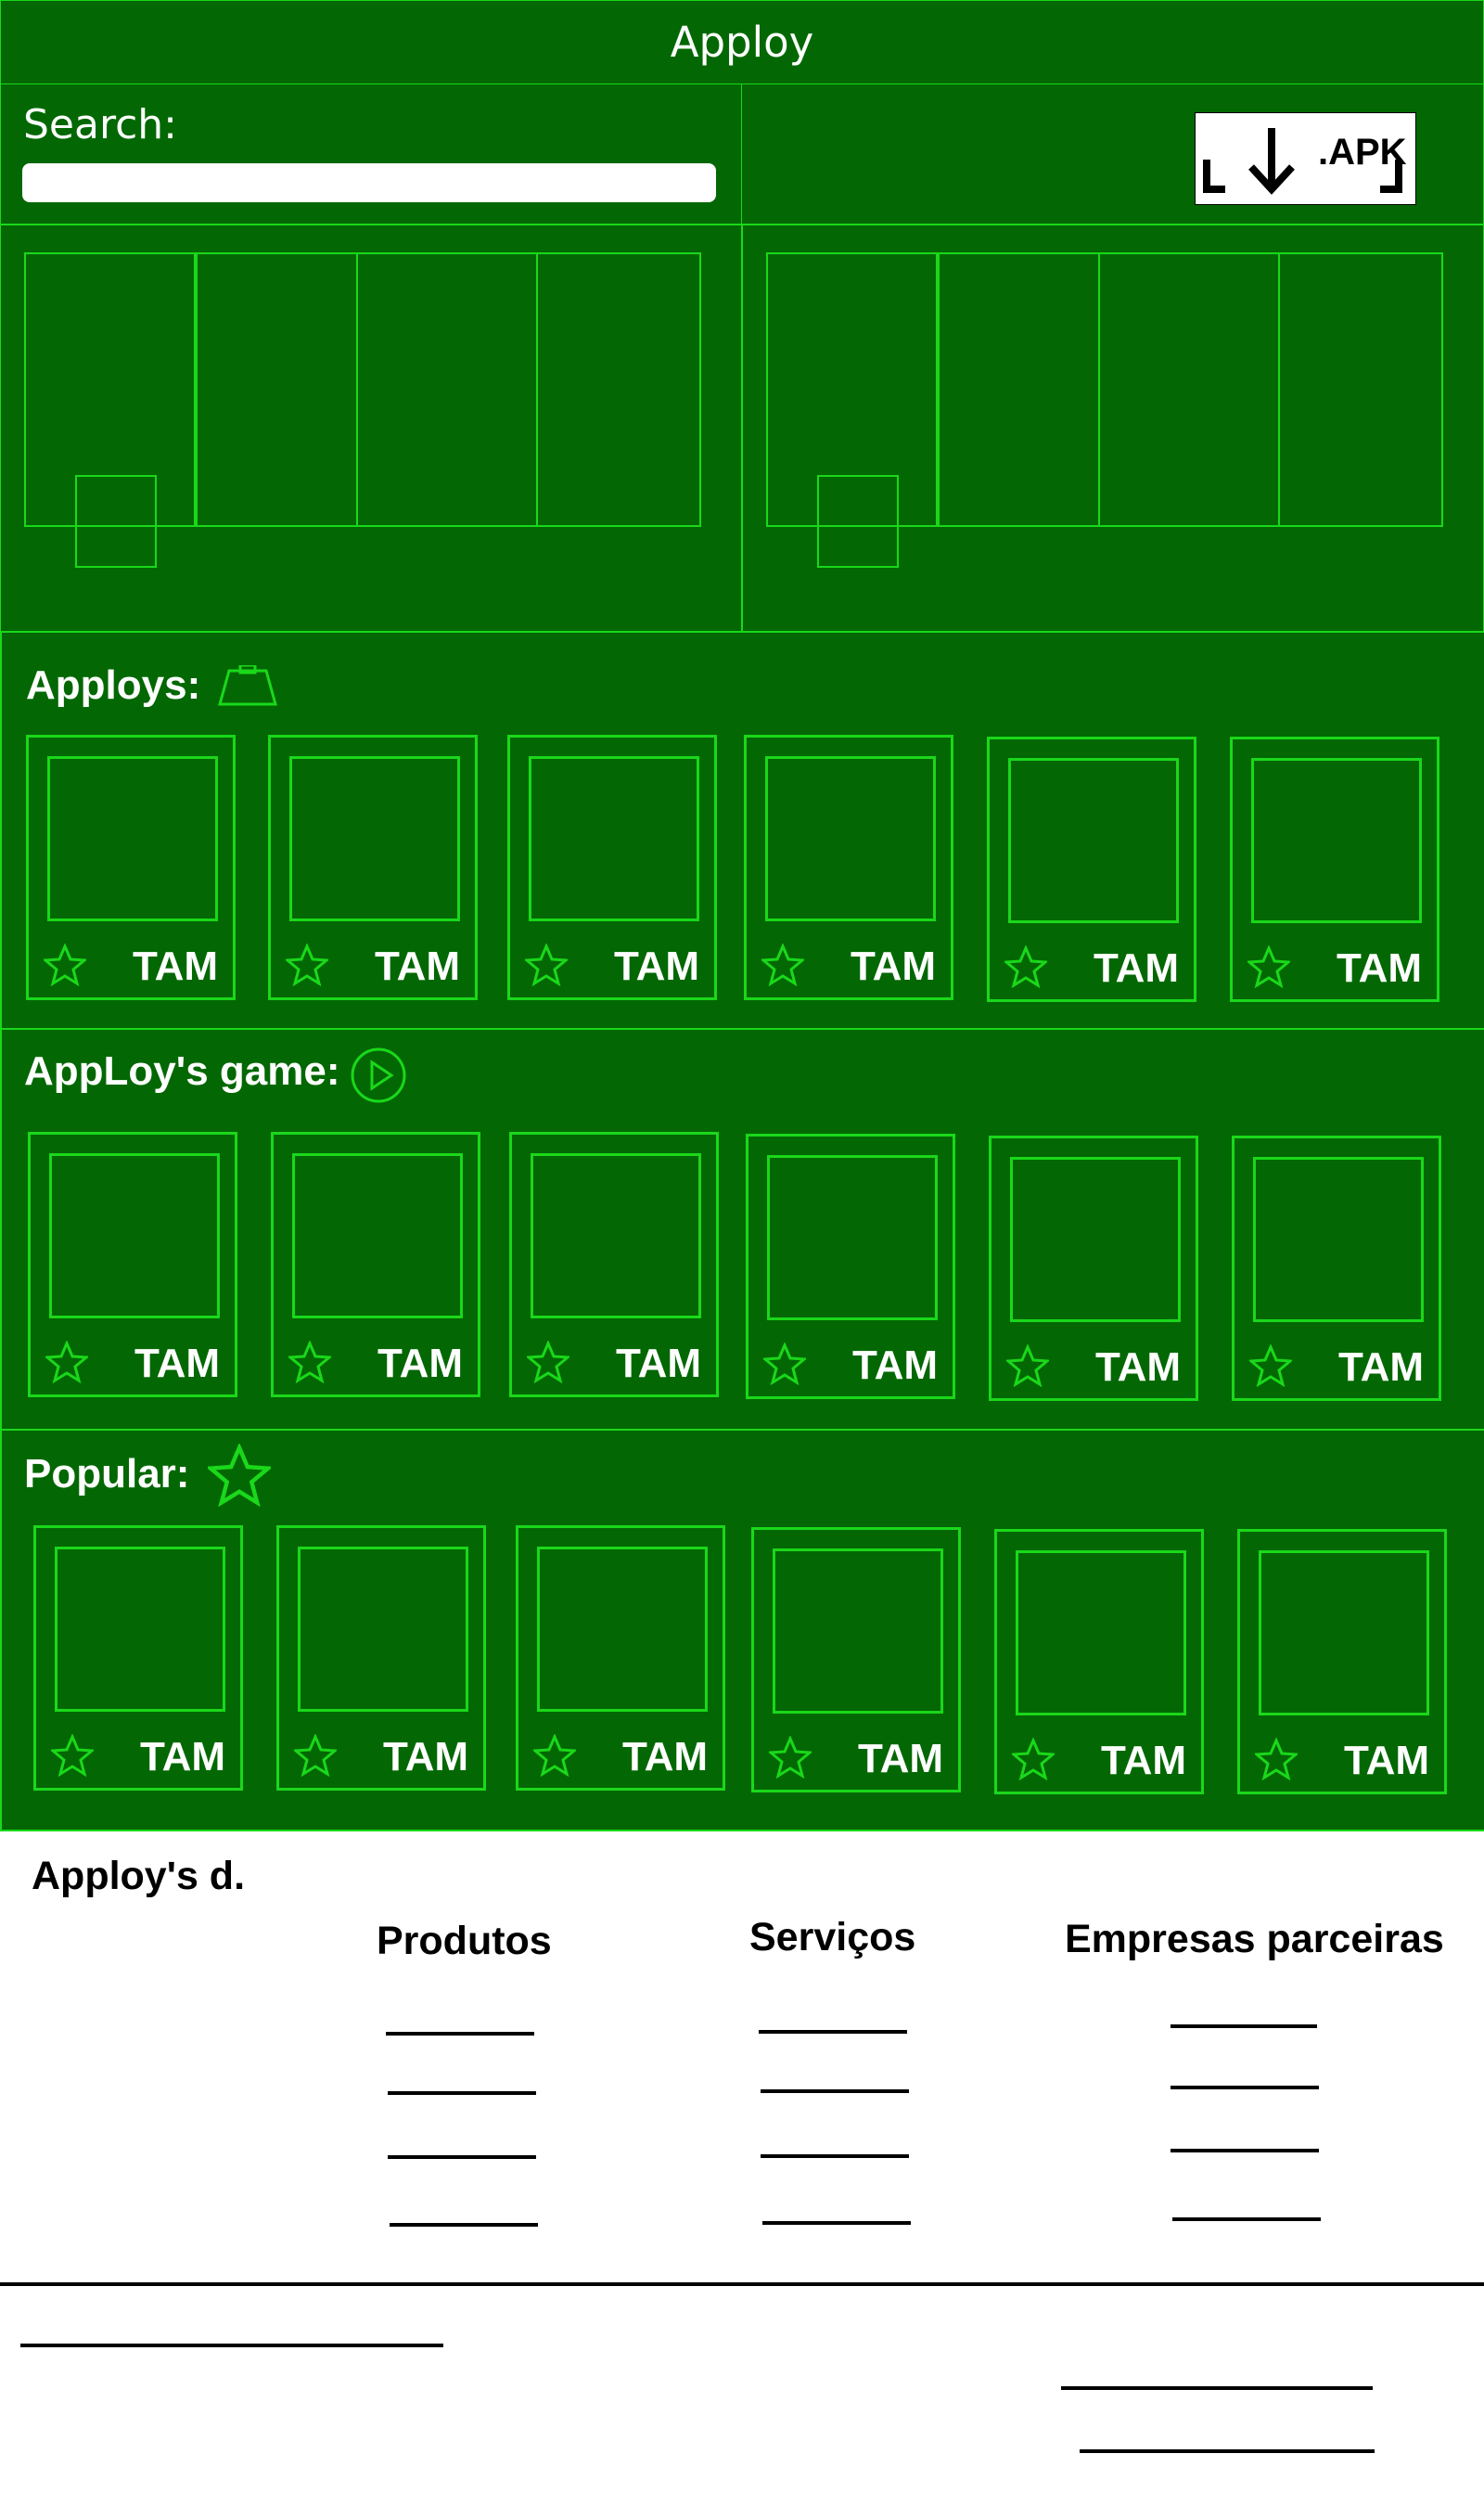 The image size is (1484, 2505). Describe the element at coordinates (742, 2284) in the screenshot. I see `footer-divider` at that location.